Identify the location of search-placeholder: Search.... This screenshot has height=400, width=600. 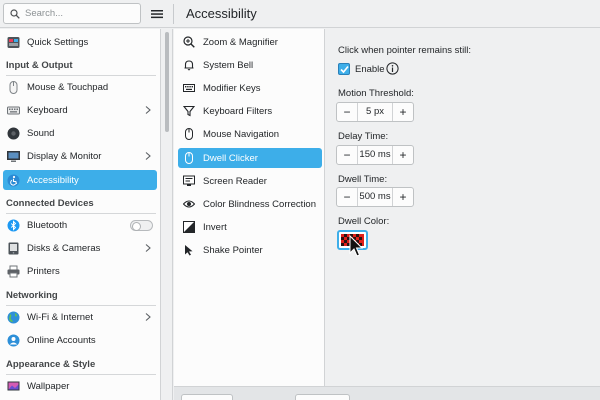
(44, 13).